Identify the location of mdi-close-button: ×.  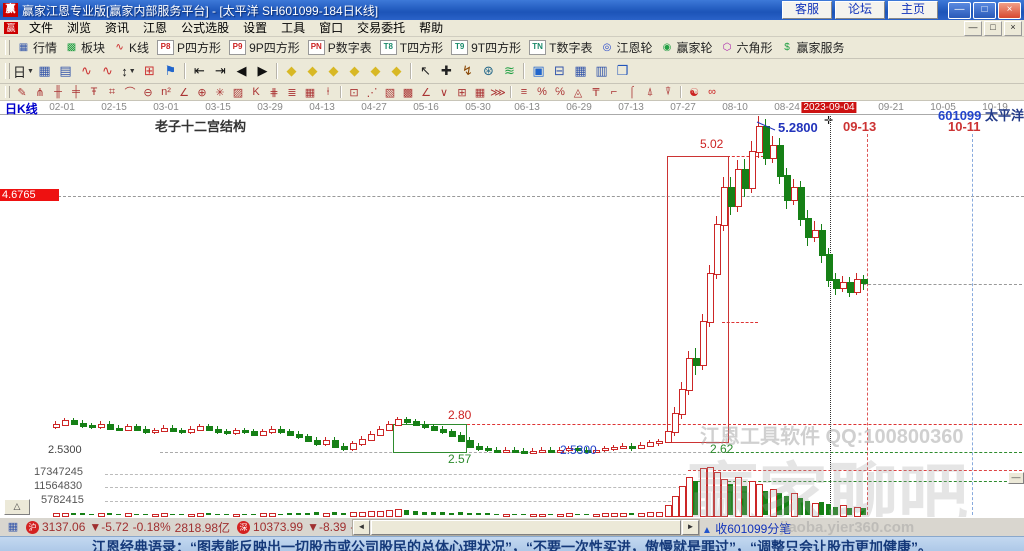
(1013, 28).